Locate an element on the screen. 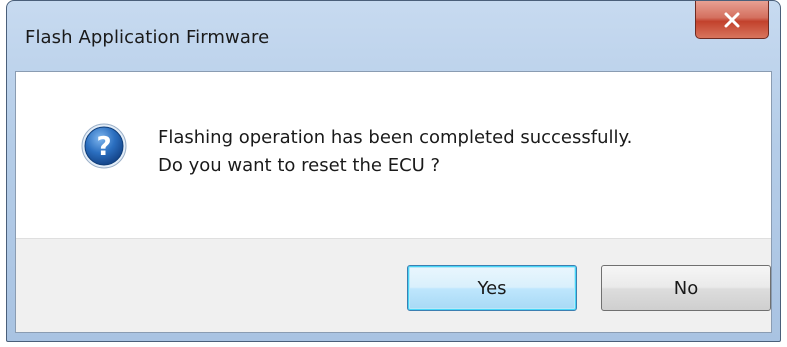 This screenshot has width=787, height=347. question-icon: ? is located at coordinates (104, 146).